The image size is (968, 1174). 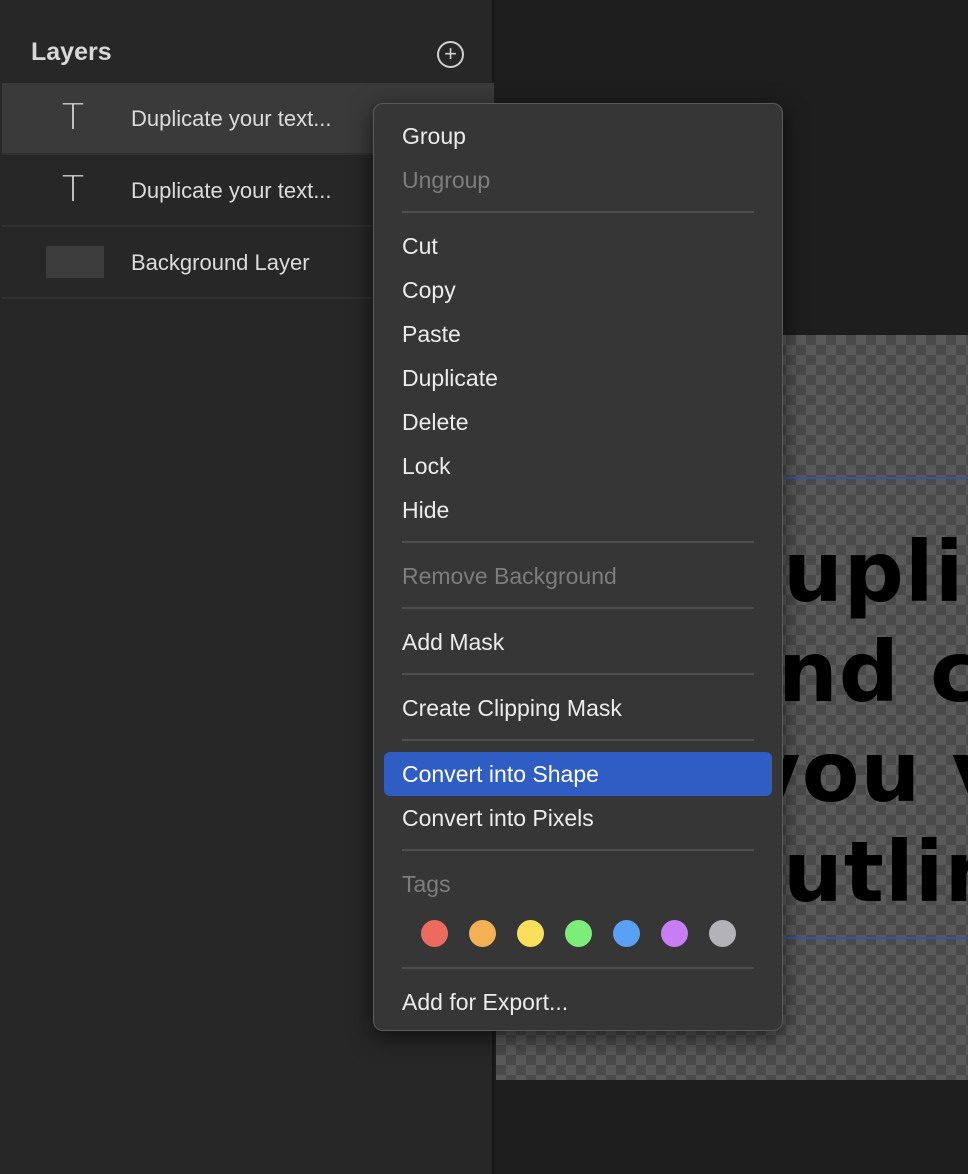 I want to click on menu-item-hide: Hide, so click(x=578, y=510).